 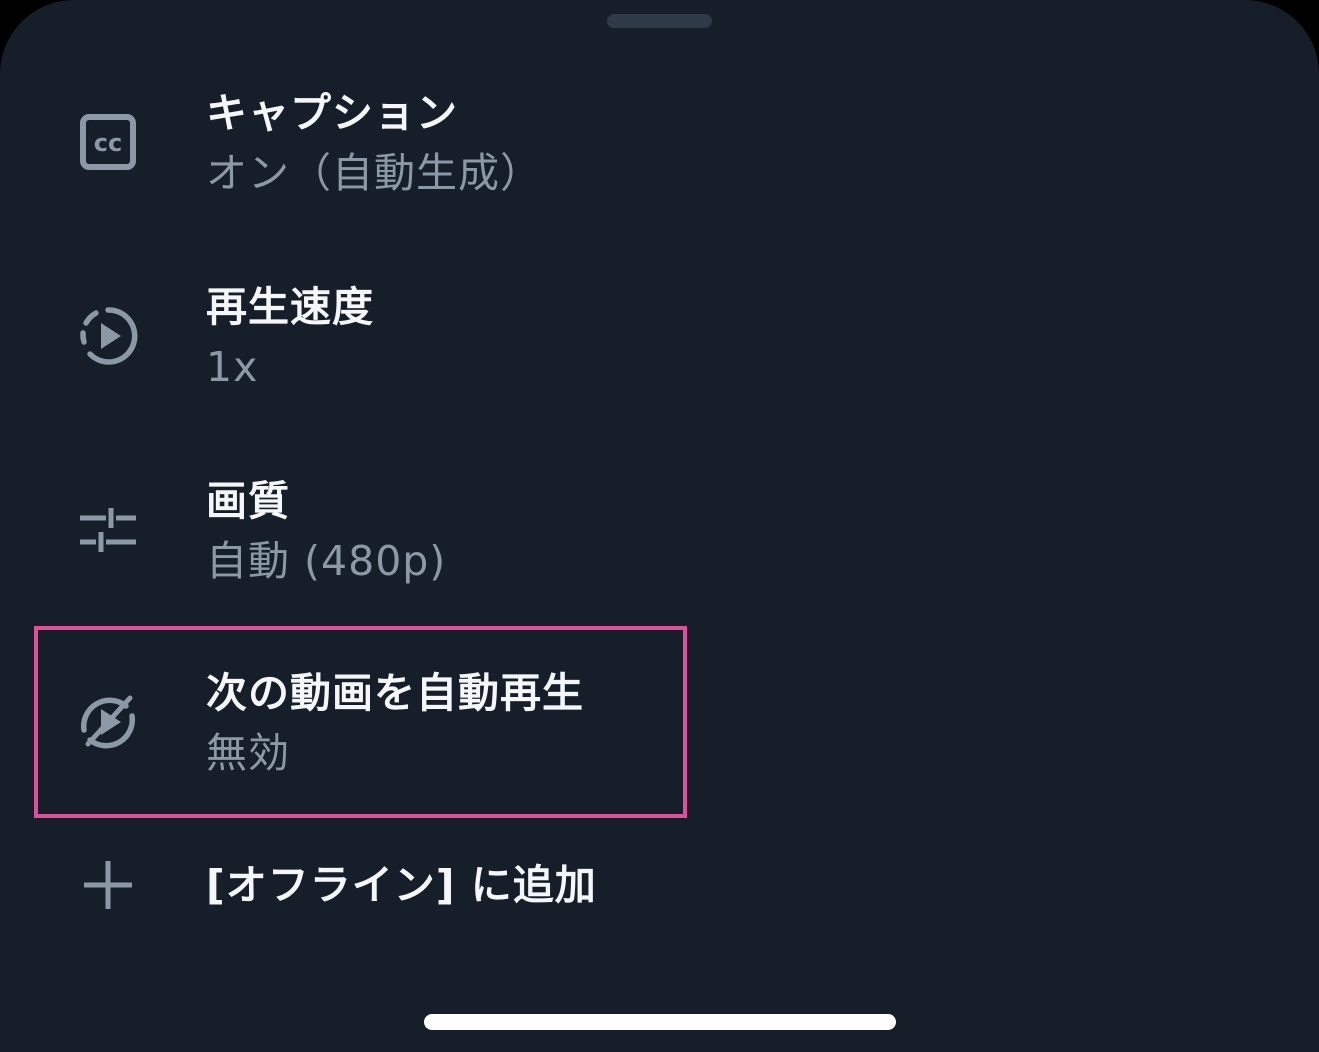 I want to click on plus-icon, so click(x=108, y=885).